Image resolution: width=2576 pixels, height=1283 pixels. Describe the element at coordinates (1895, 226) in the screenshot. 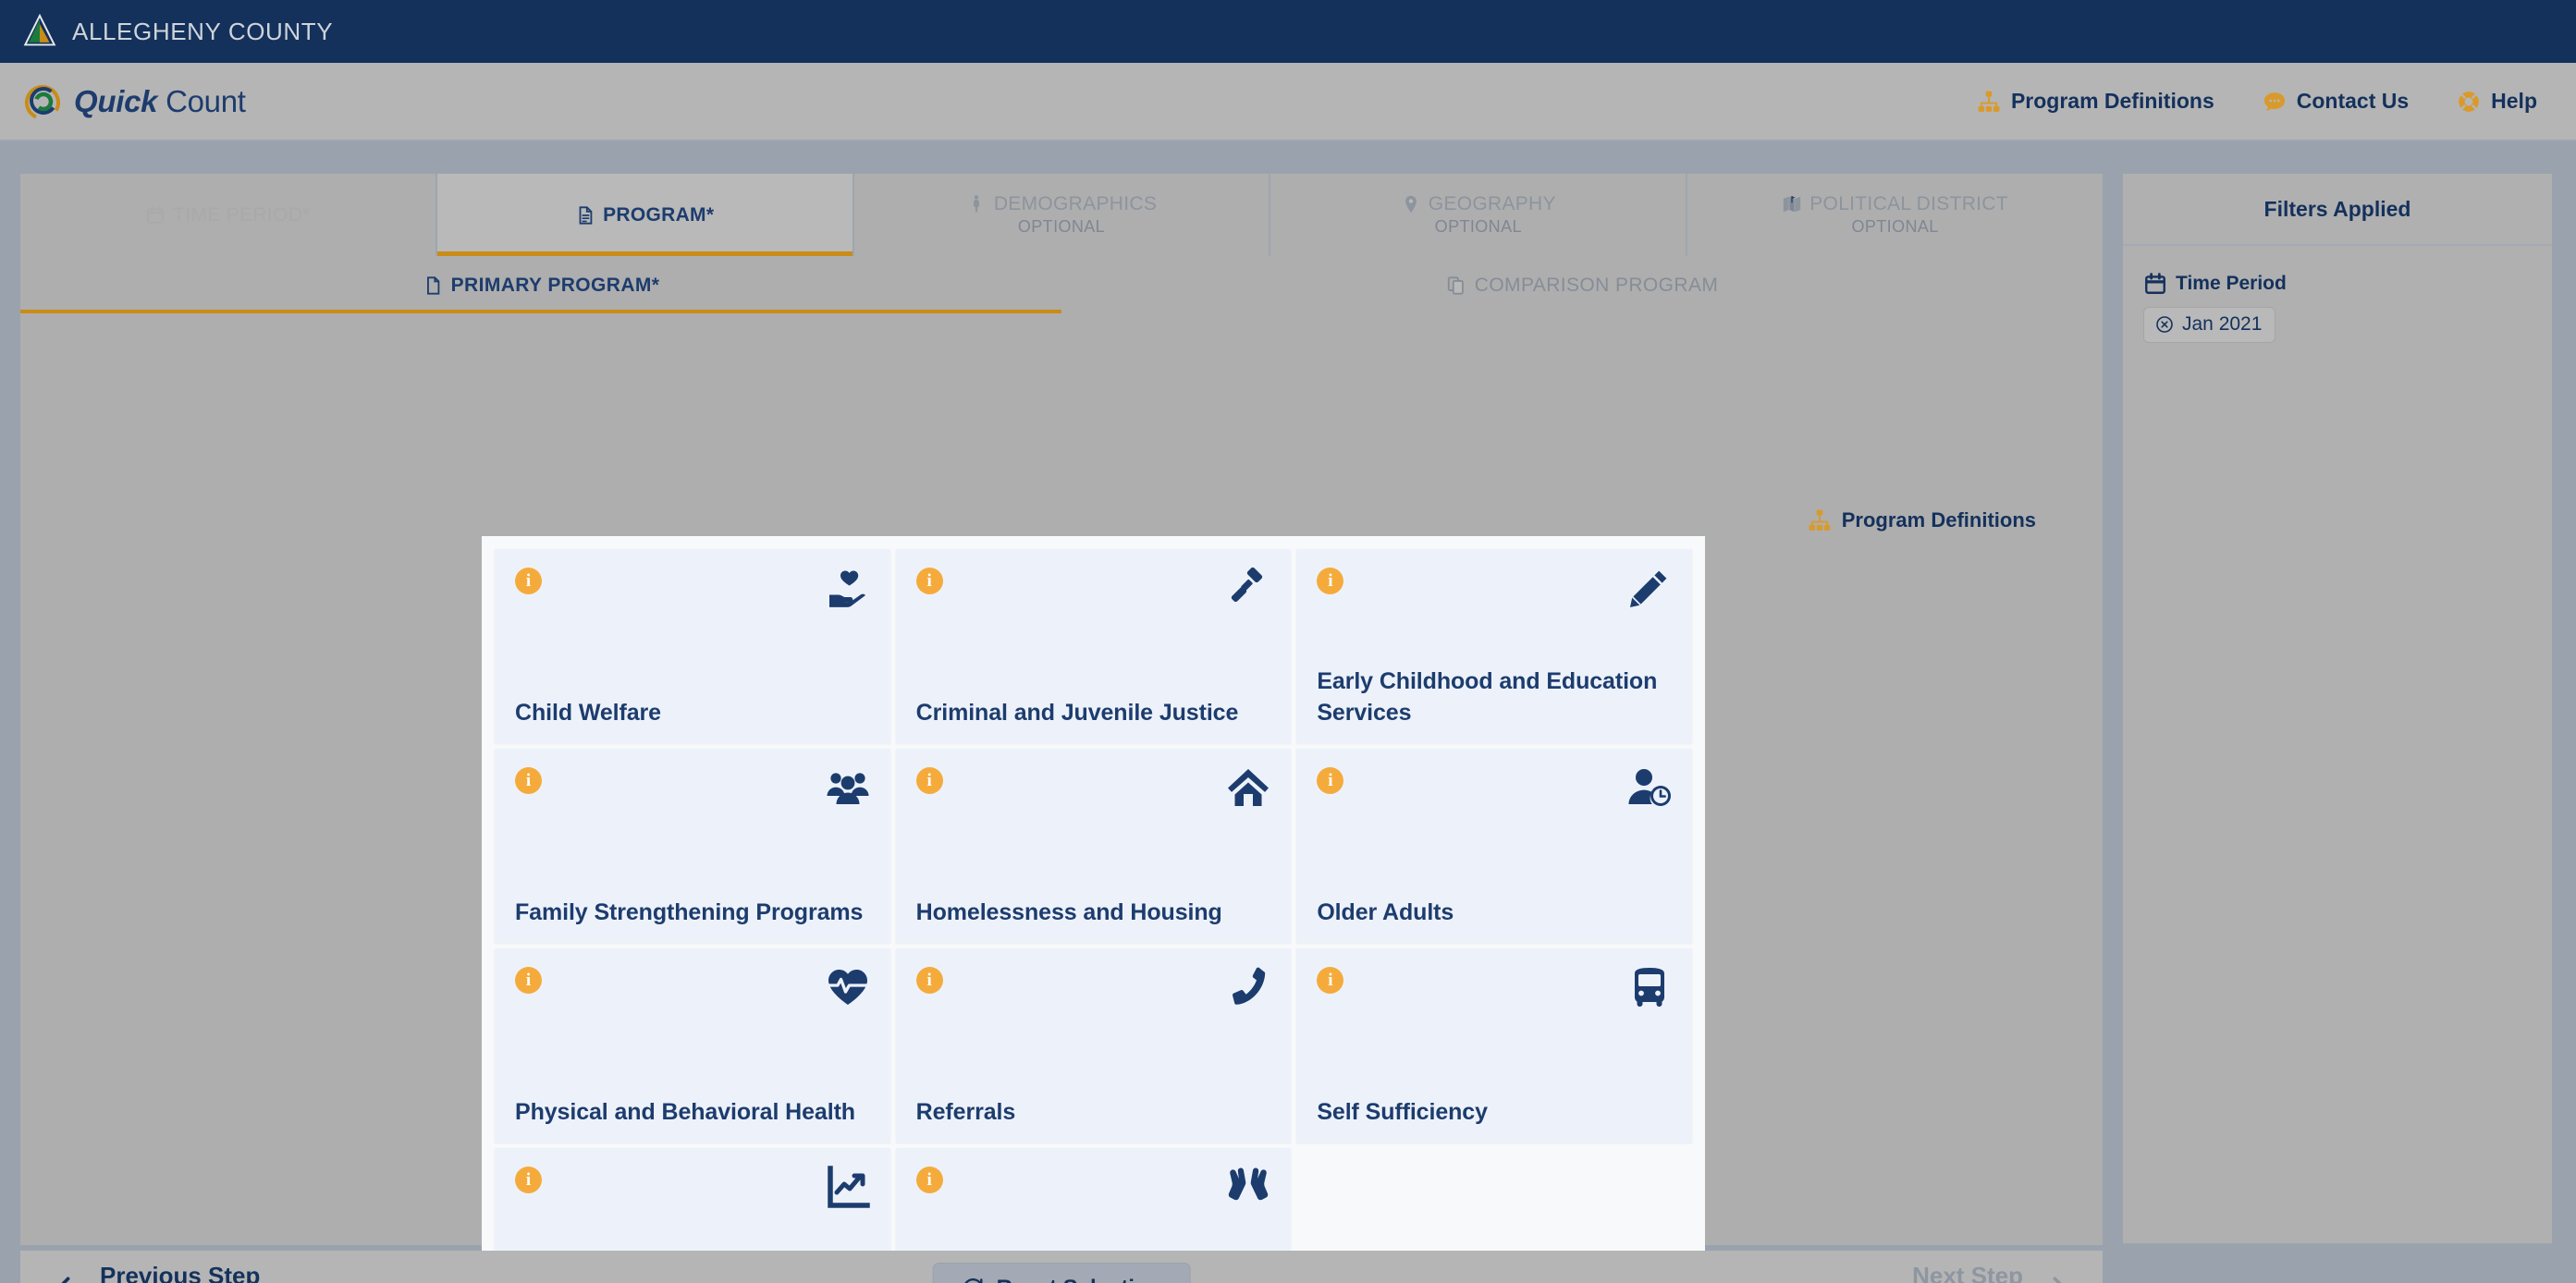

I see `step-tab-political-district-sub: OPTIONAL` at that location.